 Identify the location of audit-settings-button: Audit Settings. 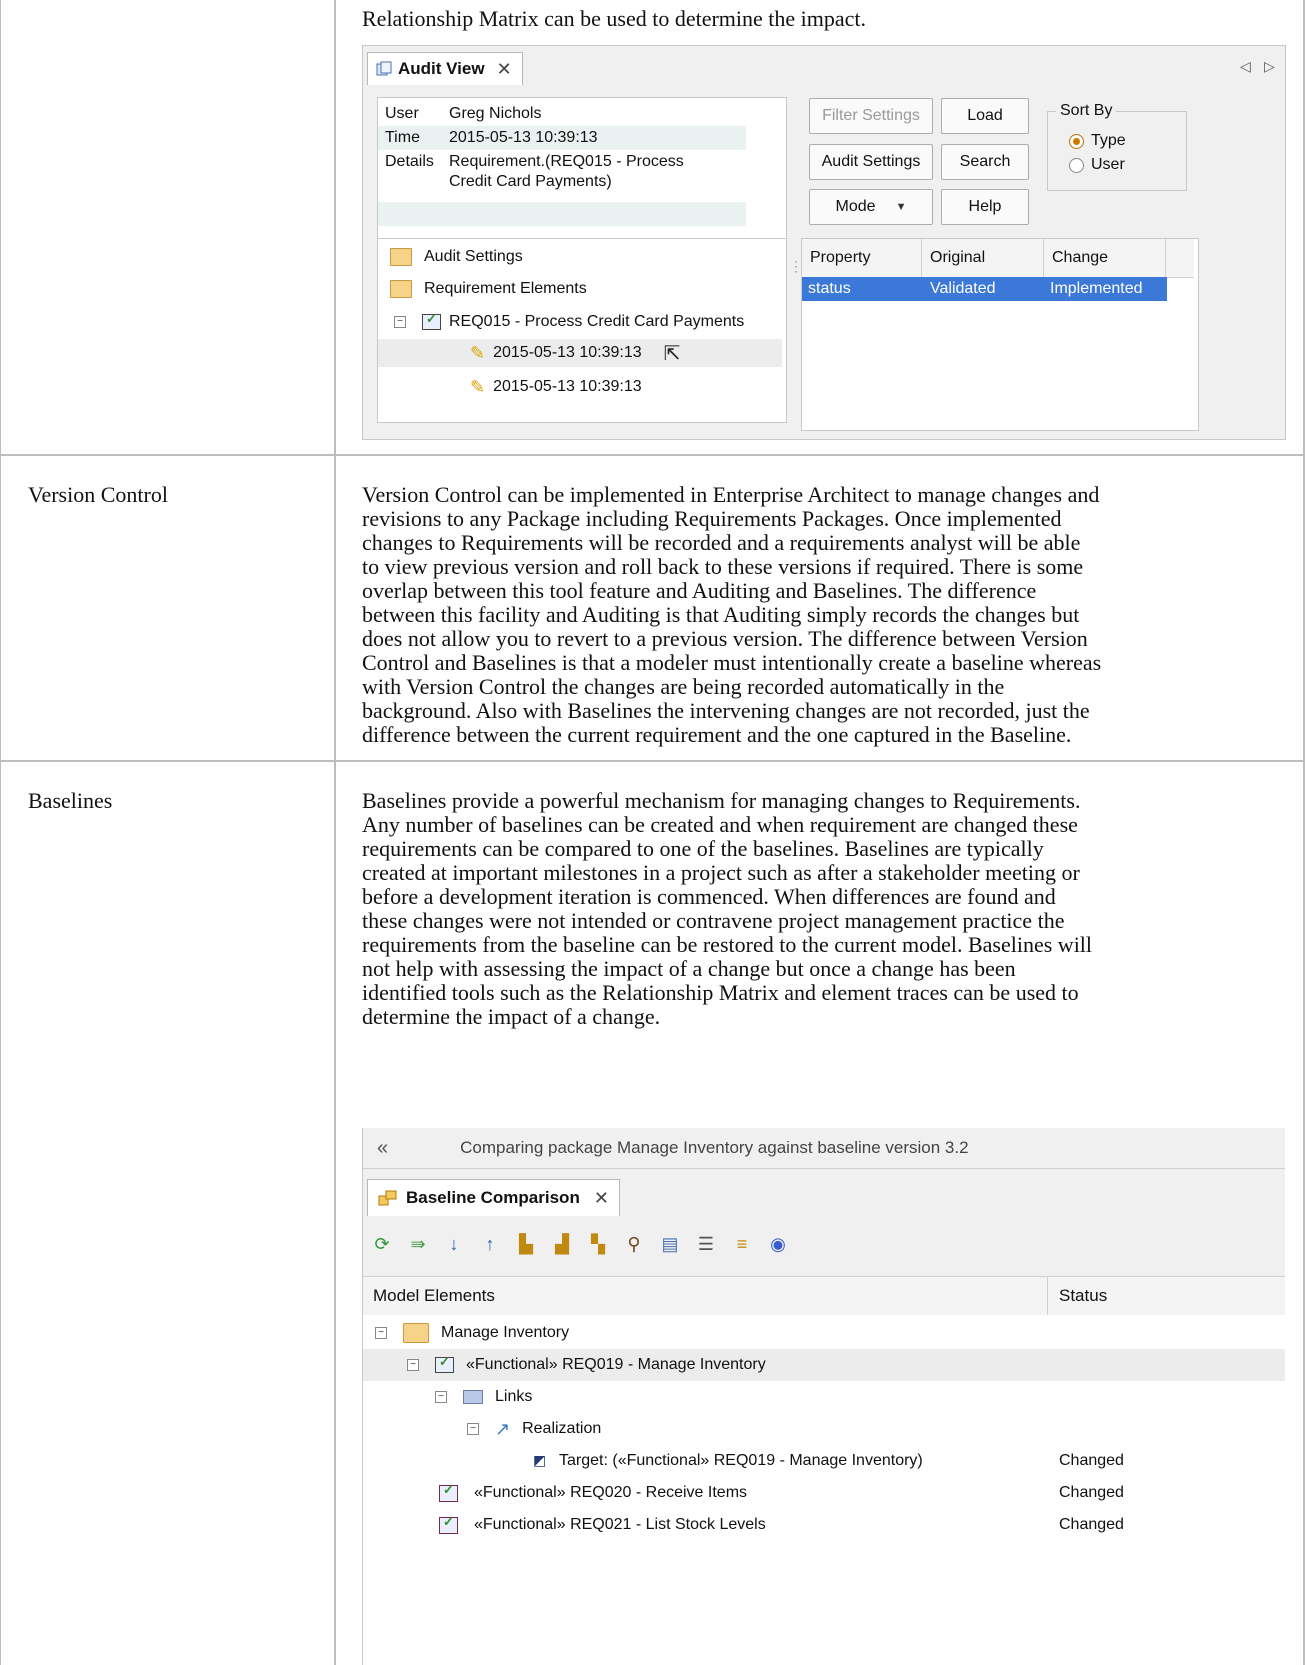
(871, 162).